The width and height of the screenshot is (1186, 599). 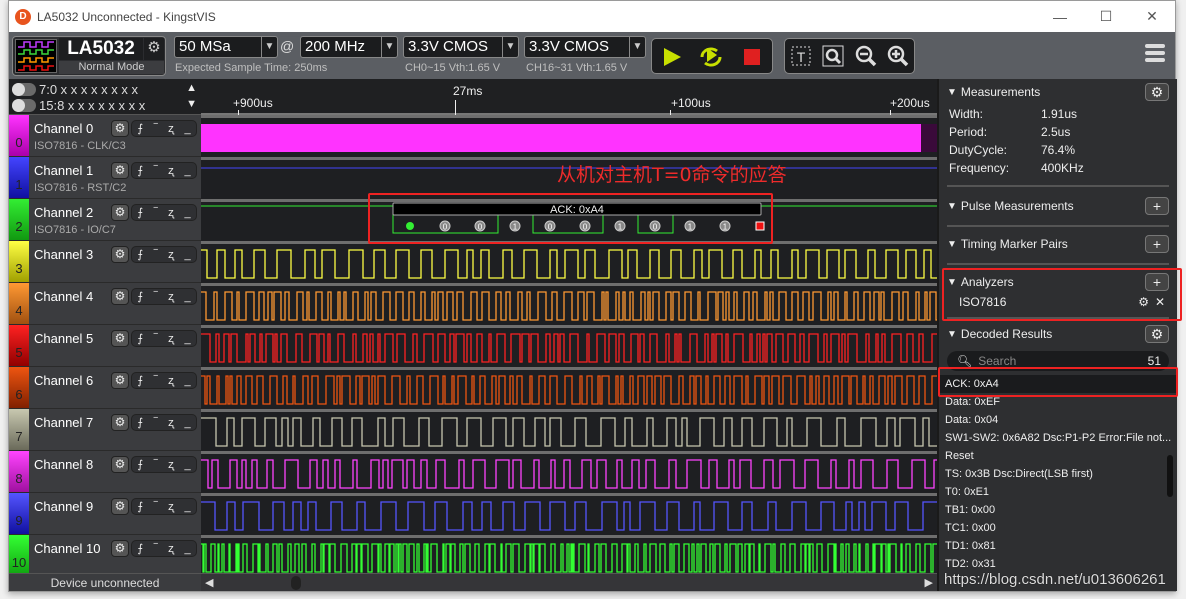 What do you see at coordinates (105, 262) in the screenshot?
I see `channel-row: 3 Channel 3 ⚙ ⨍ ‾ ʐ _` at bounding box center [105, 262].